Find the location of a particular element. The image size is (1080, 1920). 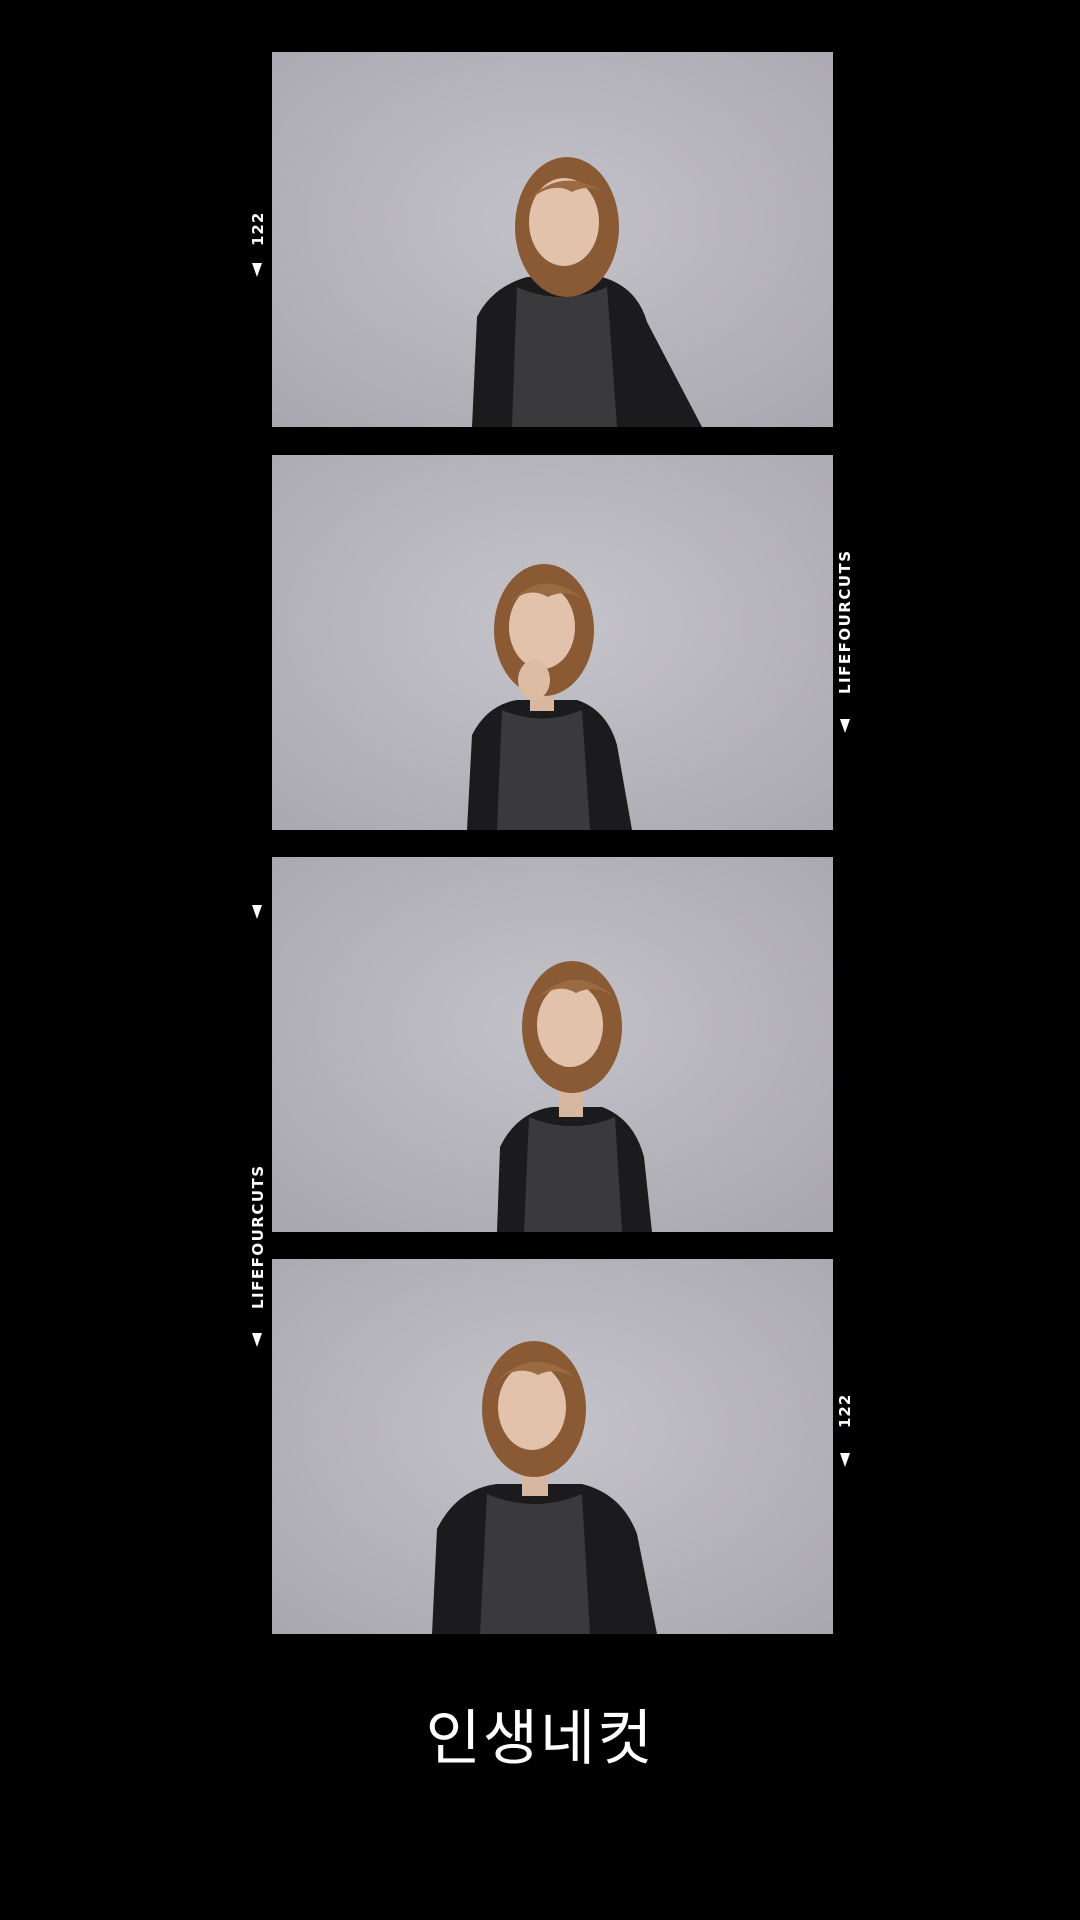

photo-4-image is located at coordinates (552, 1446).